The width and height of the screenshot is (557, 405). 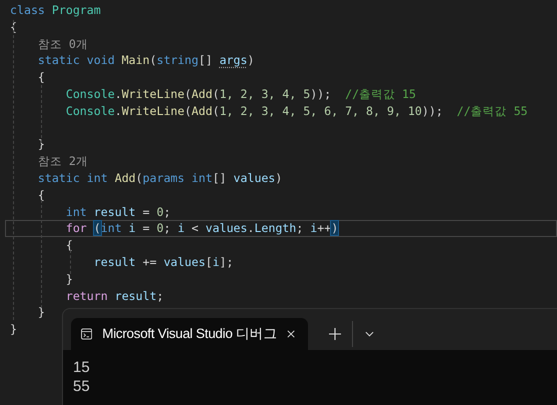 I want to click on code-line: result += values[i];, so click(x=163, y=261).